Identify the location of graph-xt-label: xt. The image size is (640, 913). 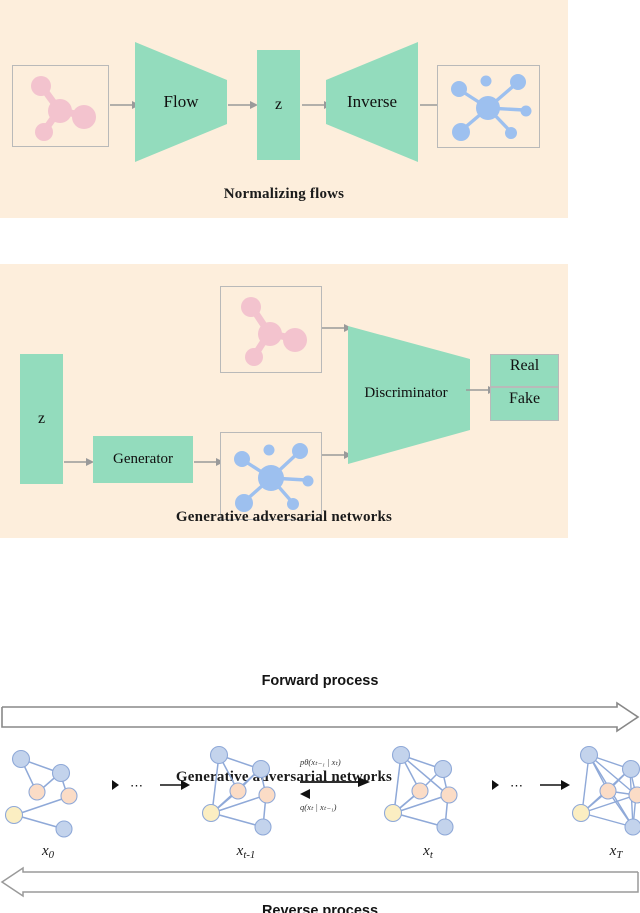
(428, 852).